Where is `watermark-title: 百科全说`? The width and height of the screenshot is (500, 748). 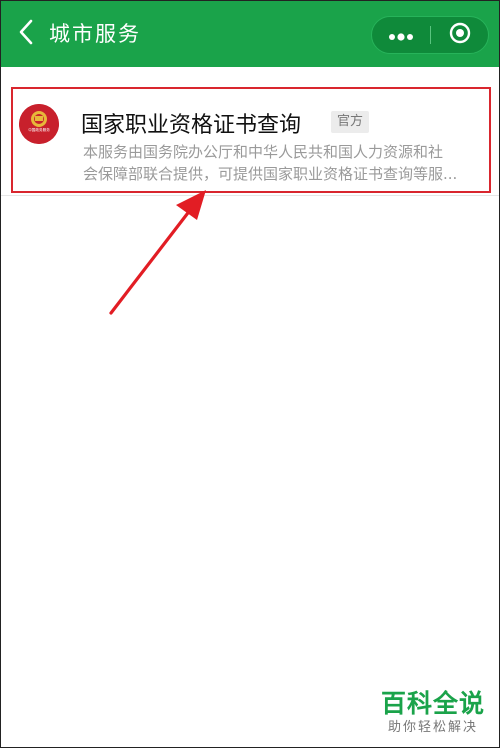 watermark-title: 百科全说 is located at coordinates (432, 703).